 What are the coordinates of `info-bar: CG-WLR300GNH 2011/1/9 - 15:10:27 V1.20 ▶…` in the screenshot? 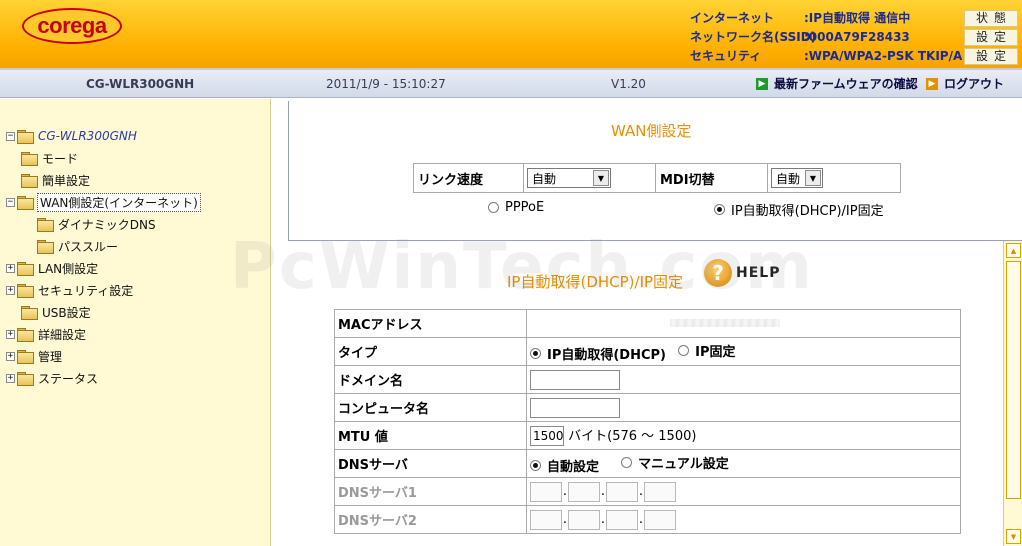 It's located at (511, 84).